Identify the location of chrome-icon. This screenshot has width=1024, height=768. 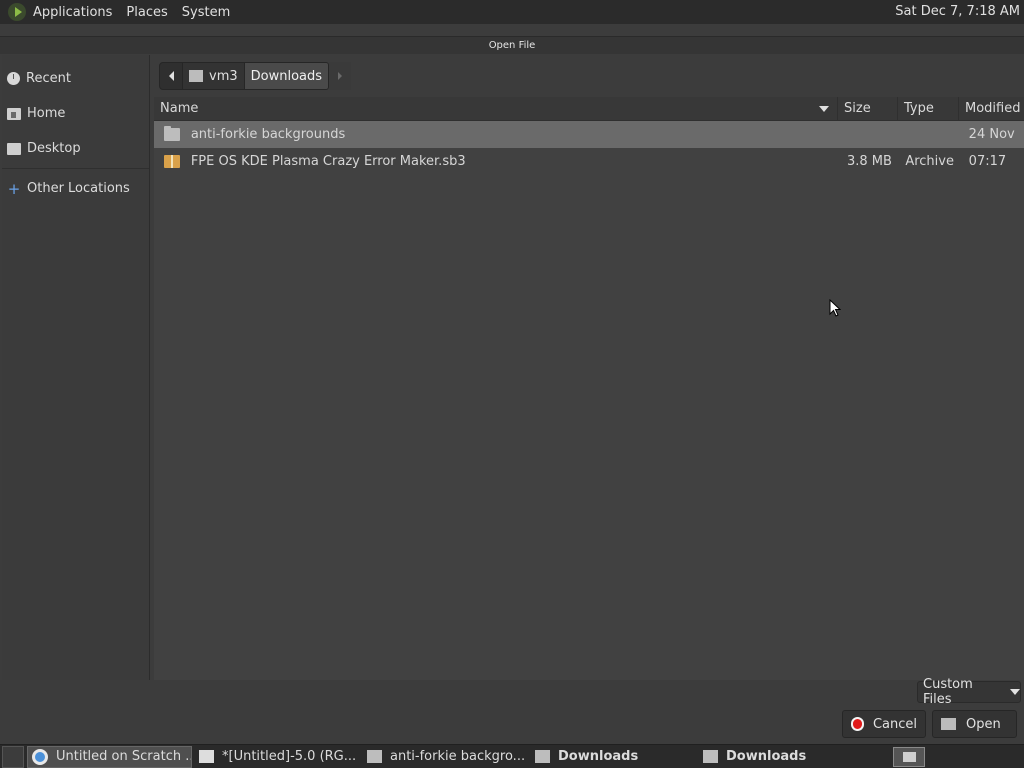
(40, 756).